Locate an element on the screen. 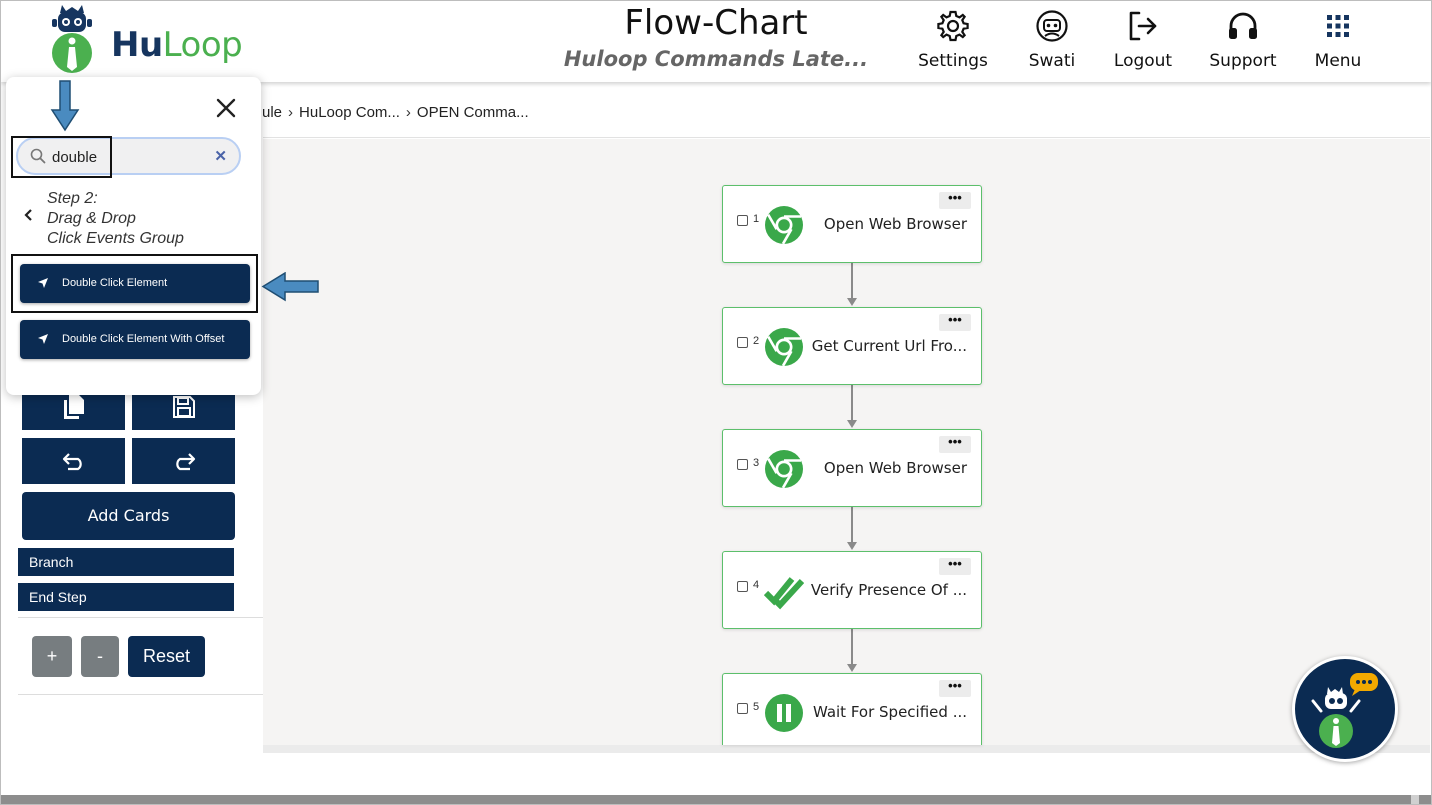 This screenshot has height=805, width=1432. step-group: Click Events Group is located at coordinates (115, 238).